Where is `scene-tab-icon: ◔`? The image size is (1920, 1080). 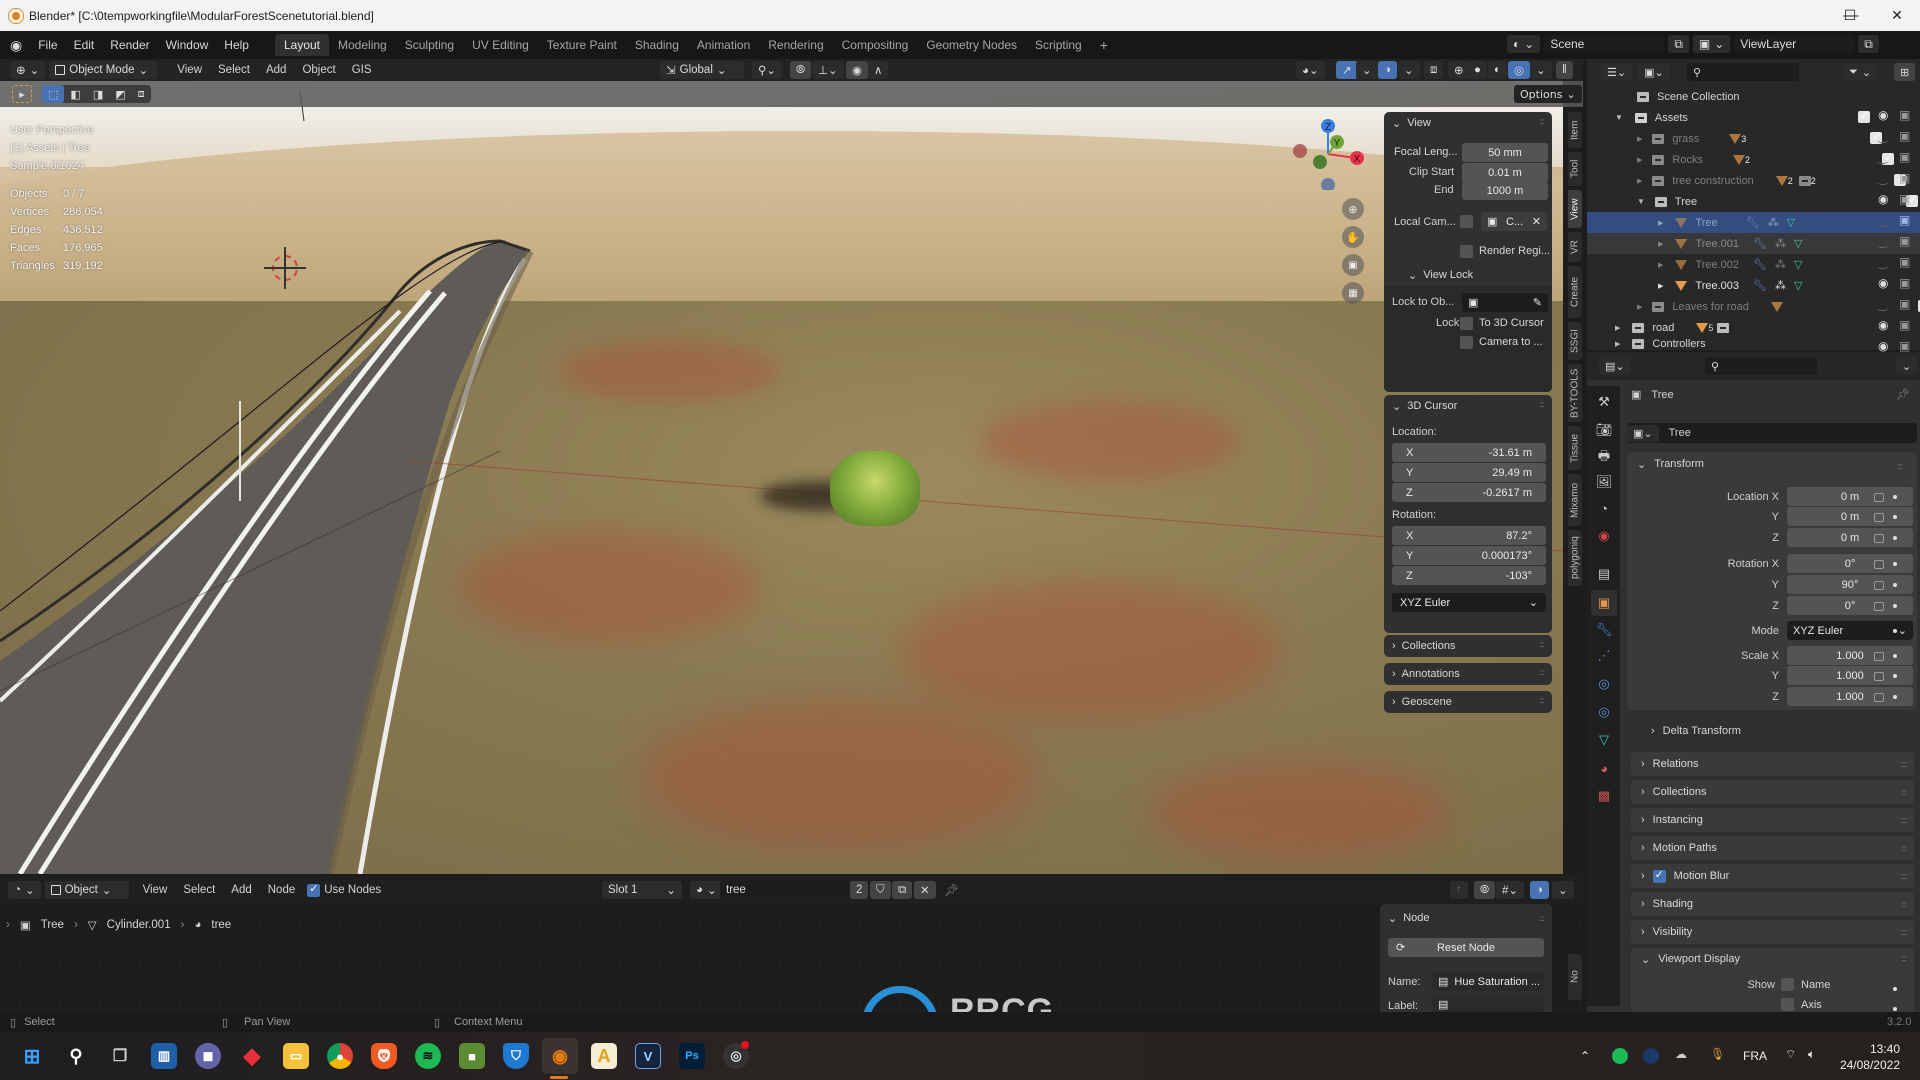
scene-tab-icon: ◔ is located at coordinates (1604, 508).